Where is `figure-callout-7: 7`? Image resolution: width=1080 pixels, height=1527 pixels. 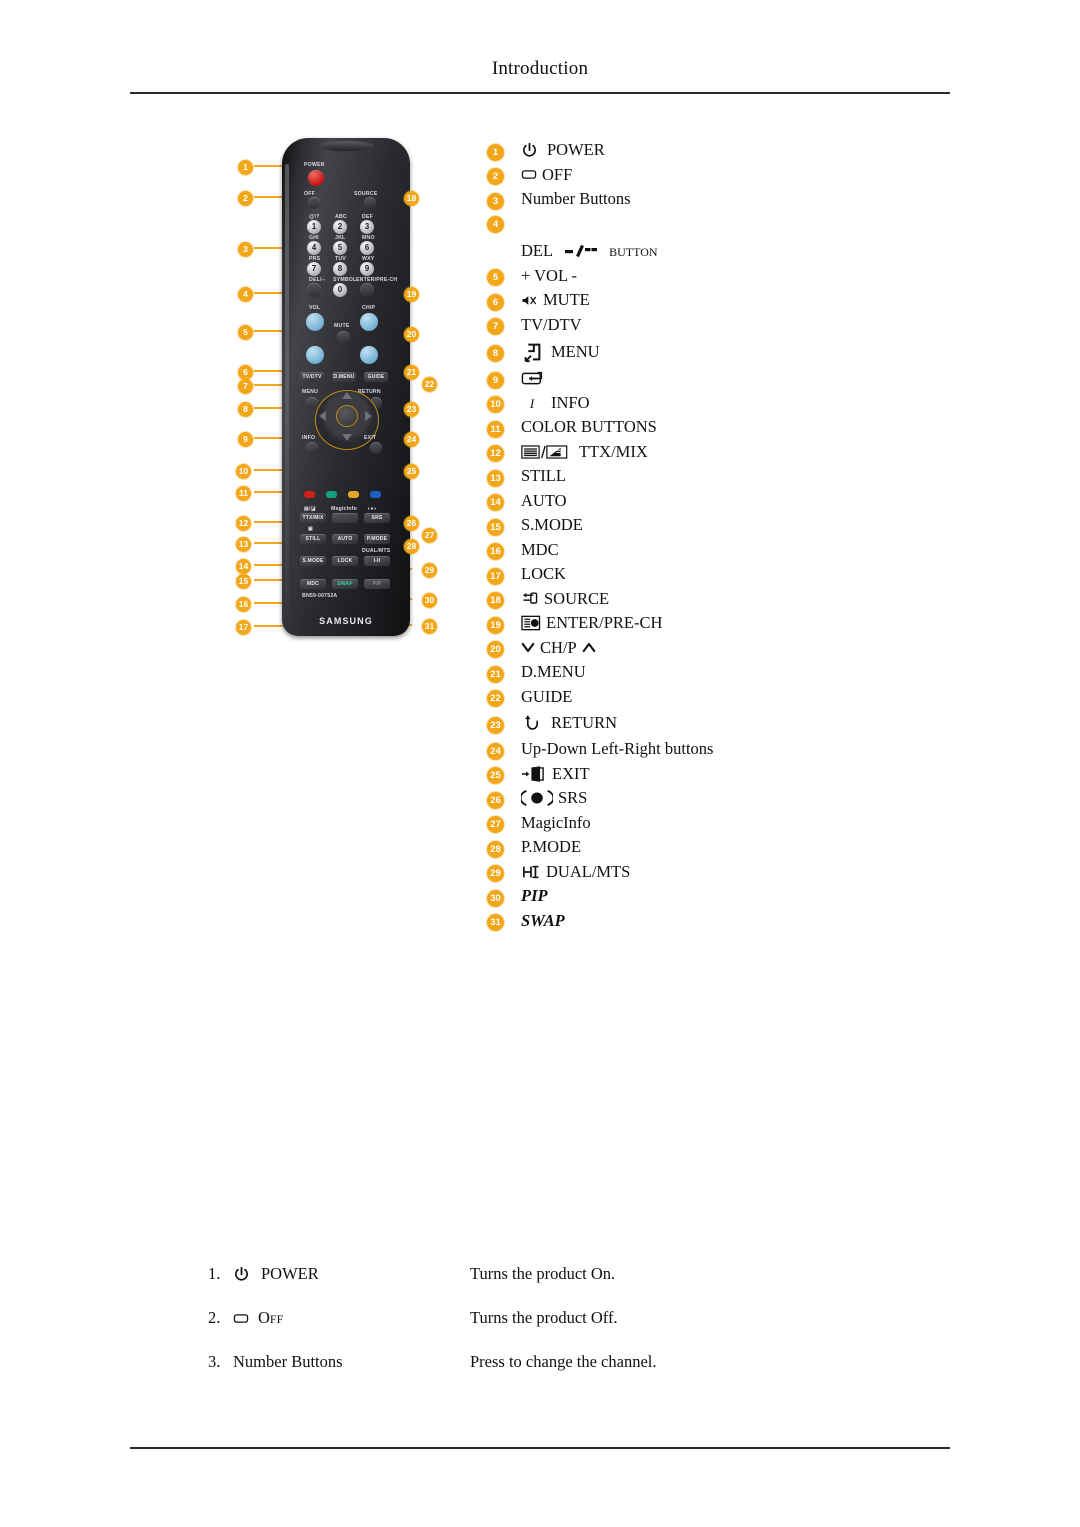 figure-callout-7: 7 is located at coordinates (245, 385).